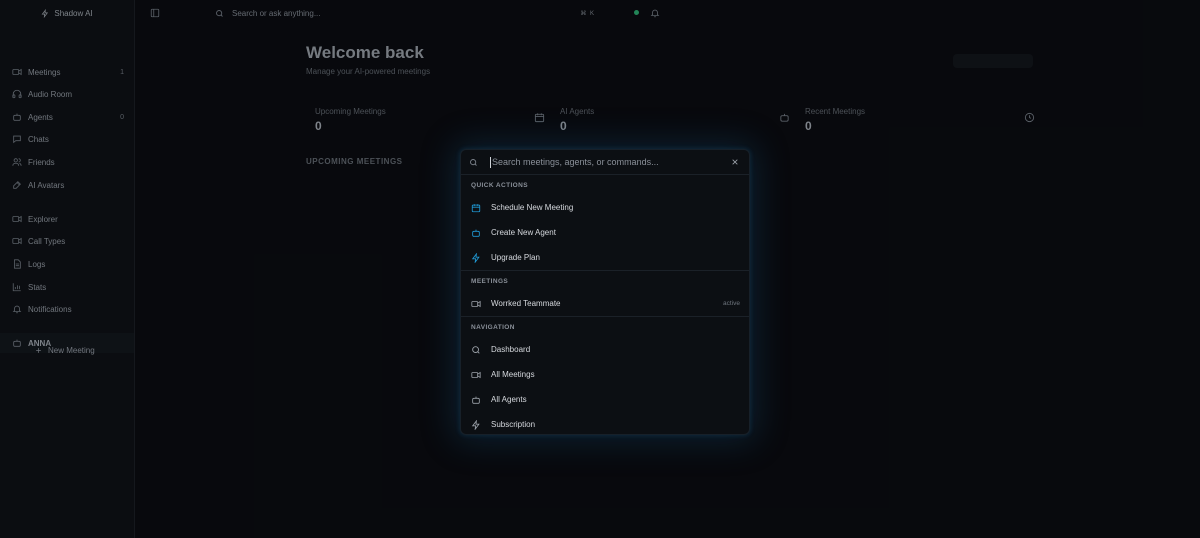 This screenshot has height=538, width=1200. What do you see at coordinates (515, 257) in the screenshot?
I see `command-label: Upgrade Plan` at bounding box center [515, 257].